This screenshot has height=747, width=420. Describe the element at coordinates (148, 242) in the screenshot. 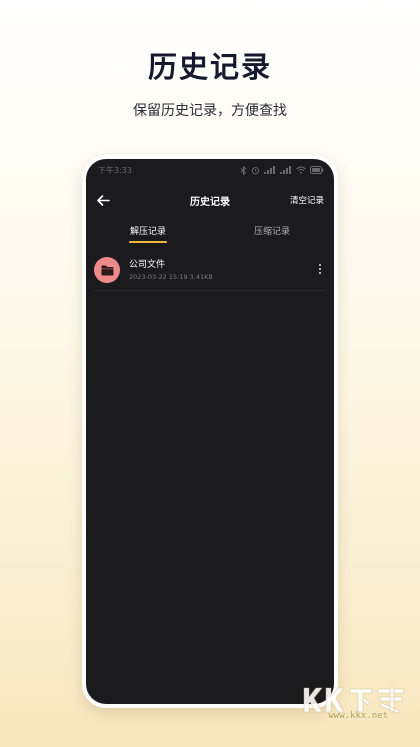

I see `active-tab-indicator` at that location.